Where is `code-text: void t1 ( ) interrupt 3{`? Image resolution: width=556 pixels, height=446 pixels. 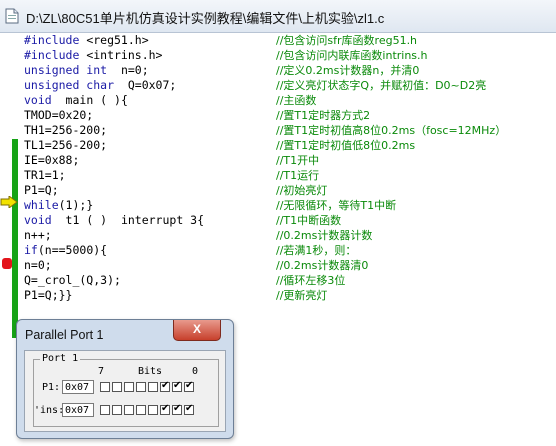
code-text: void t1 ( ) interrupt 3{ is located at coordinates (114, 220).